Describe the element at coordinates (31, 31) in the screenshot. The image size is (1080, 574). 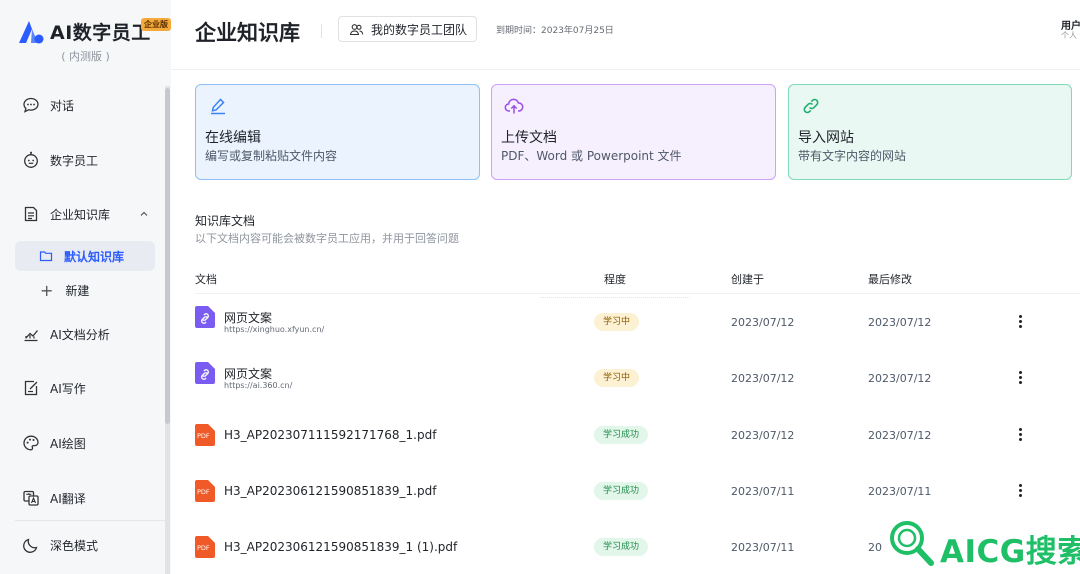
I see `brand-logo-icon` at that location.